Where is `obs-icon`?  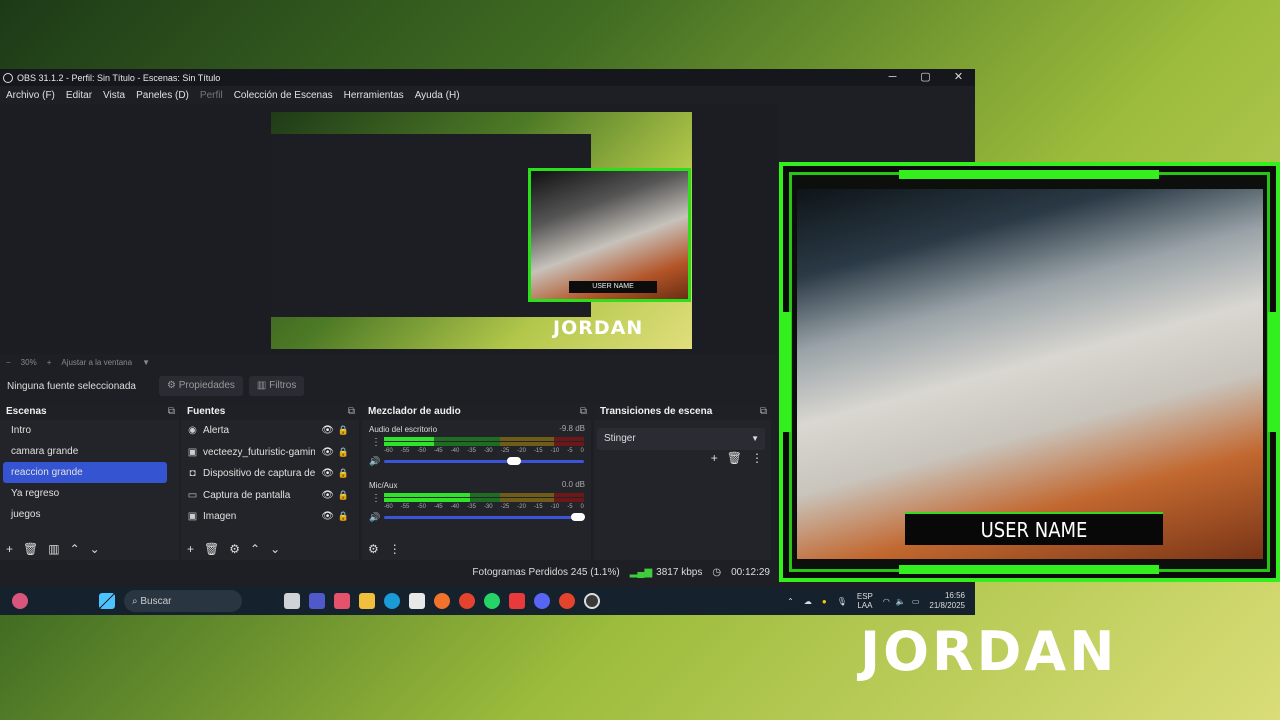 obs-icon is located at coordinates (592, 601).